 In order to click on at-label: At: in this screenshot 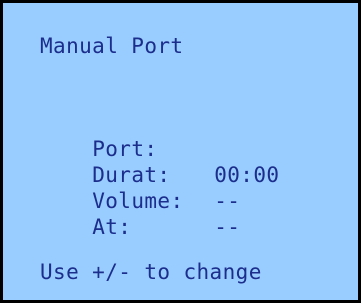, I will do `click(112, 227)`.